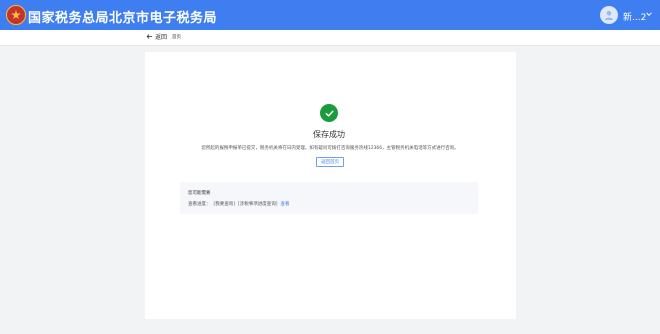 The width and height of the screenshot is (660, 334). What do you see at coordinates (634, 16) in the screenshot?
I see `user-name: 新...2` at bounding box center [634, 16].